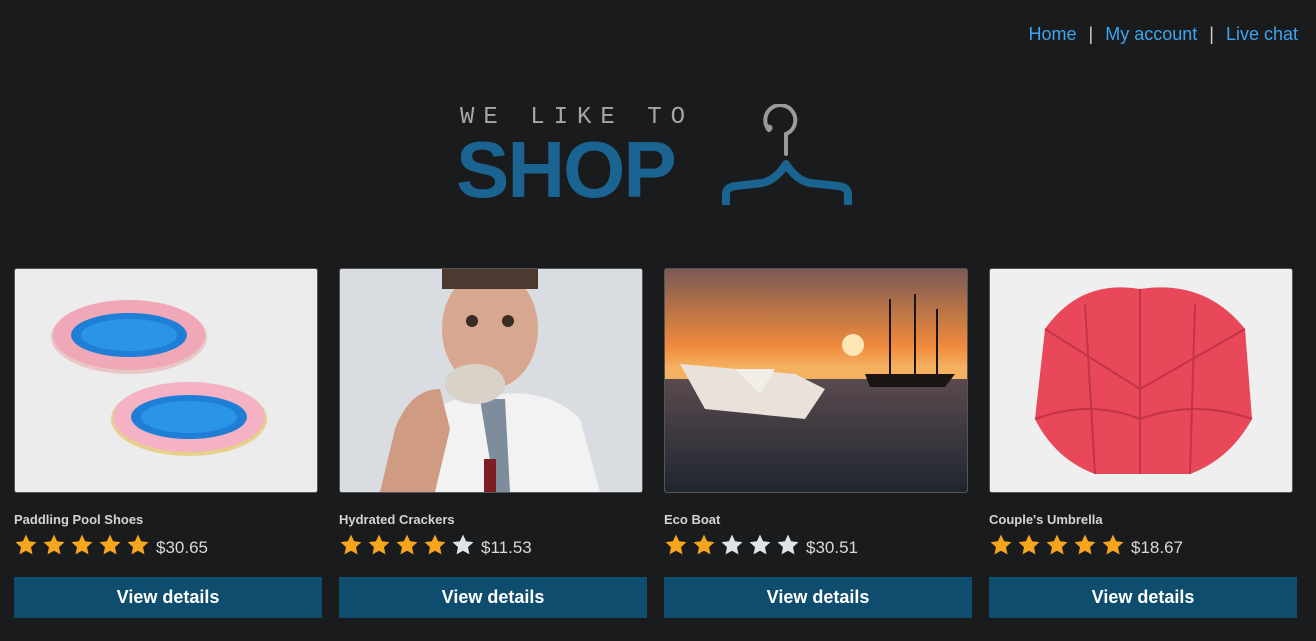  I want to click on star-rating: $11.53, so click(435, 545).